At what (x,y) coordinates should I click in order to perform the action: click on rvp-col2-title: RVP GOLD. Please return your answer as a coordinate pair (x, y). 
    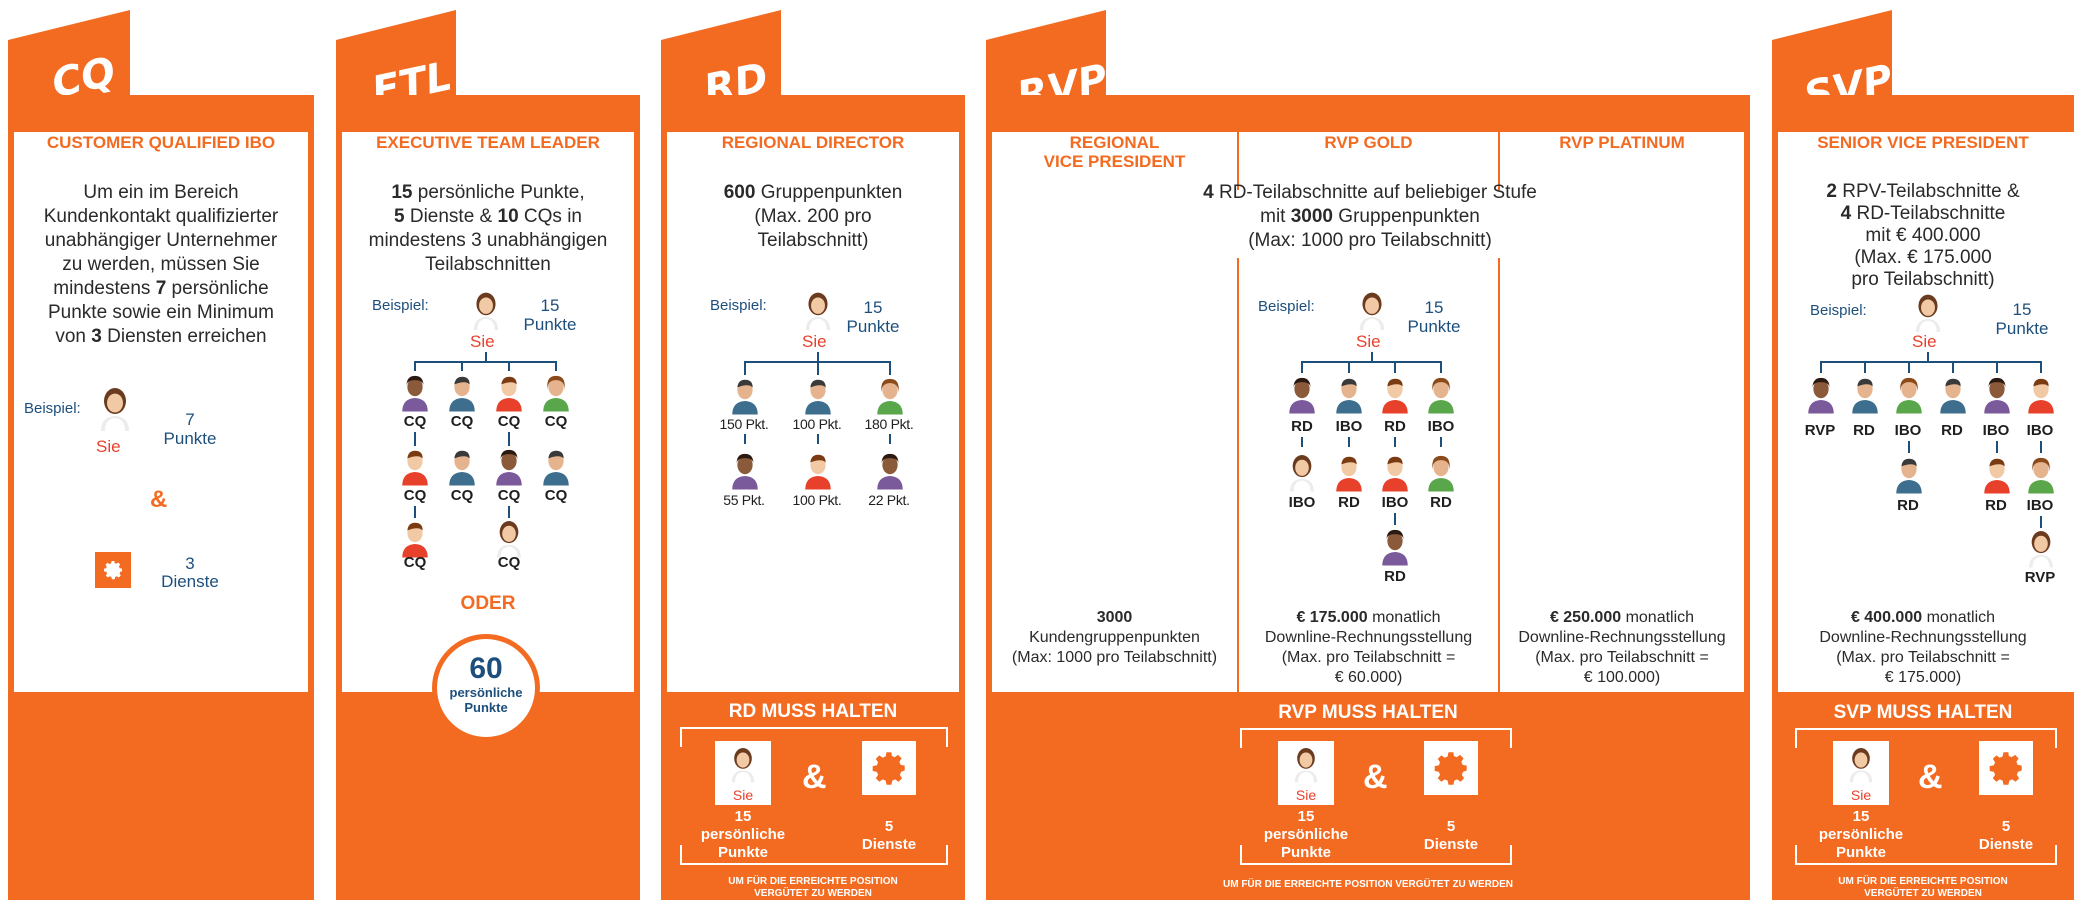
    Looking at the image, I should click on (1368, 142).